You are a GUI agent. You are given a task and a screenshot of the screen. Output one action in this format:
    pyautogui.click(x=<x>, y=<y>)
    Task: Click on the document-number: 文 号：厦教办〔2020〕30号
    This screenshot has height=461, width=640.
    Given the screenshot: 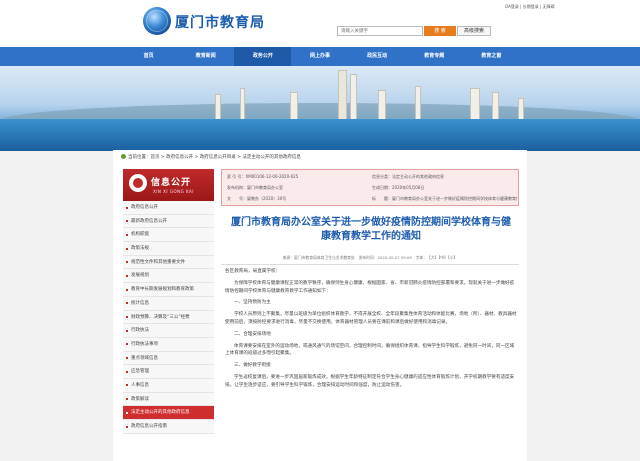 What is the action you would take?
    pyautogui.click(x=257, y=198)
    